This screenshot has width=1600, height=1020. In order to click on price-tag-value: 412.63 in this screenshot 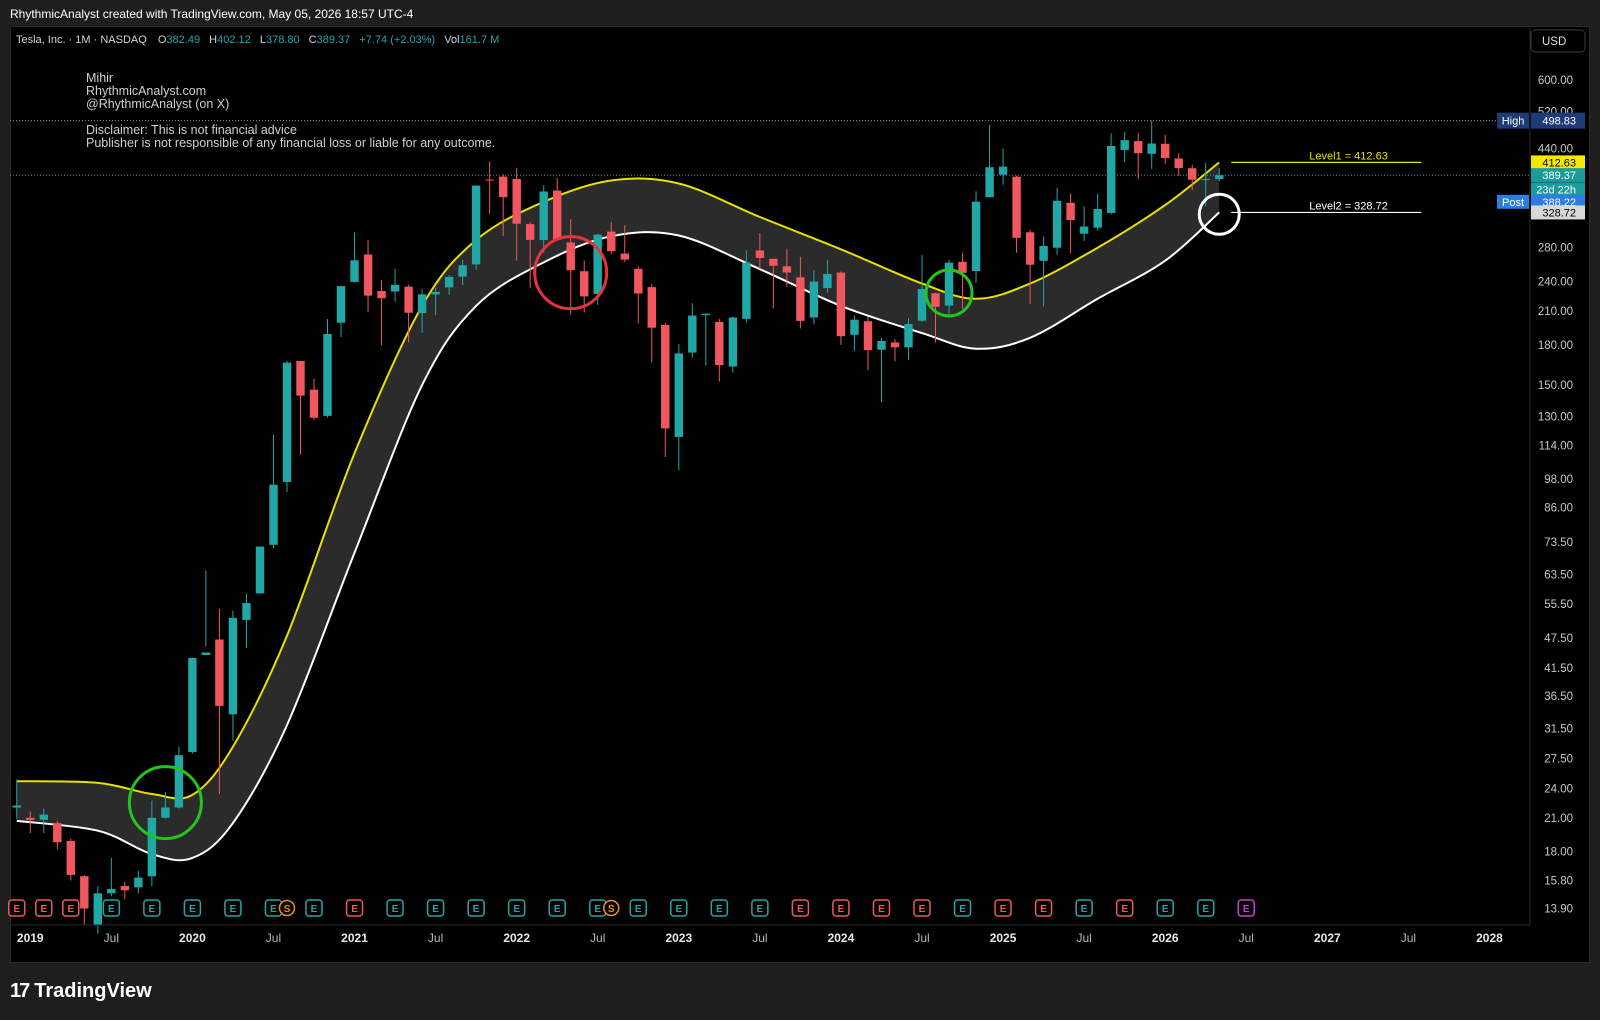, I will do `click(1559, 163)`.